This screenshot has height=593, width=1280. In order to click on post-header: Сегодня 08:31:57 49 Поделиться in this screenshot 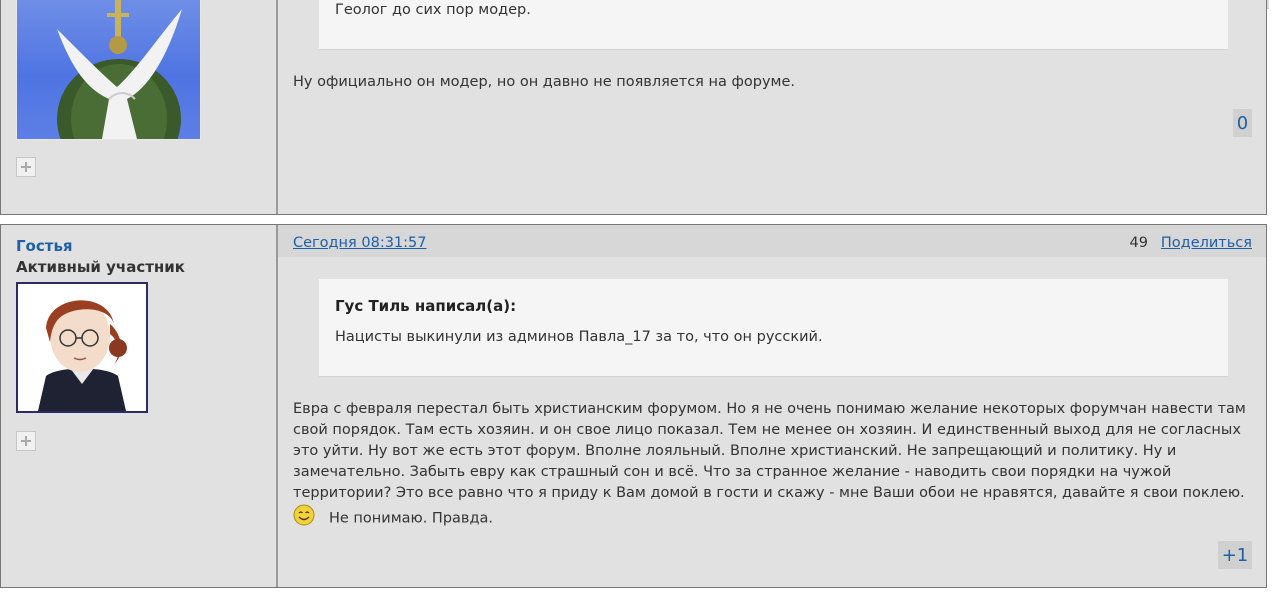, I will do `click(772, 241)`.